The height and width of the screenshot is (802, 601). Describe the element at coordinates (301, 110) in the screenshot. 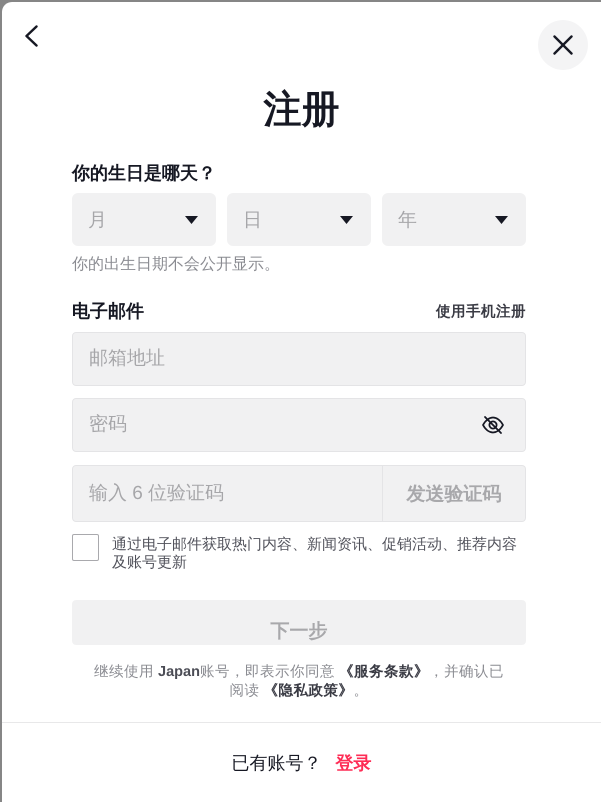

I see `page-title: 注册` at that location.